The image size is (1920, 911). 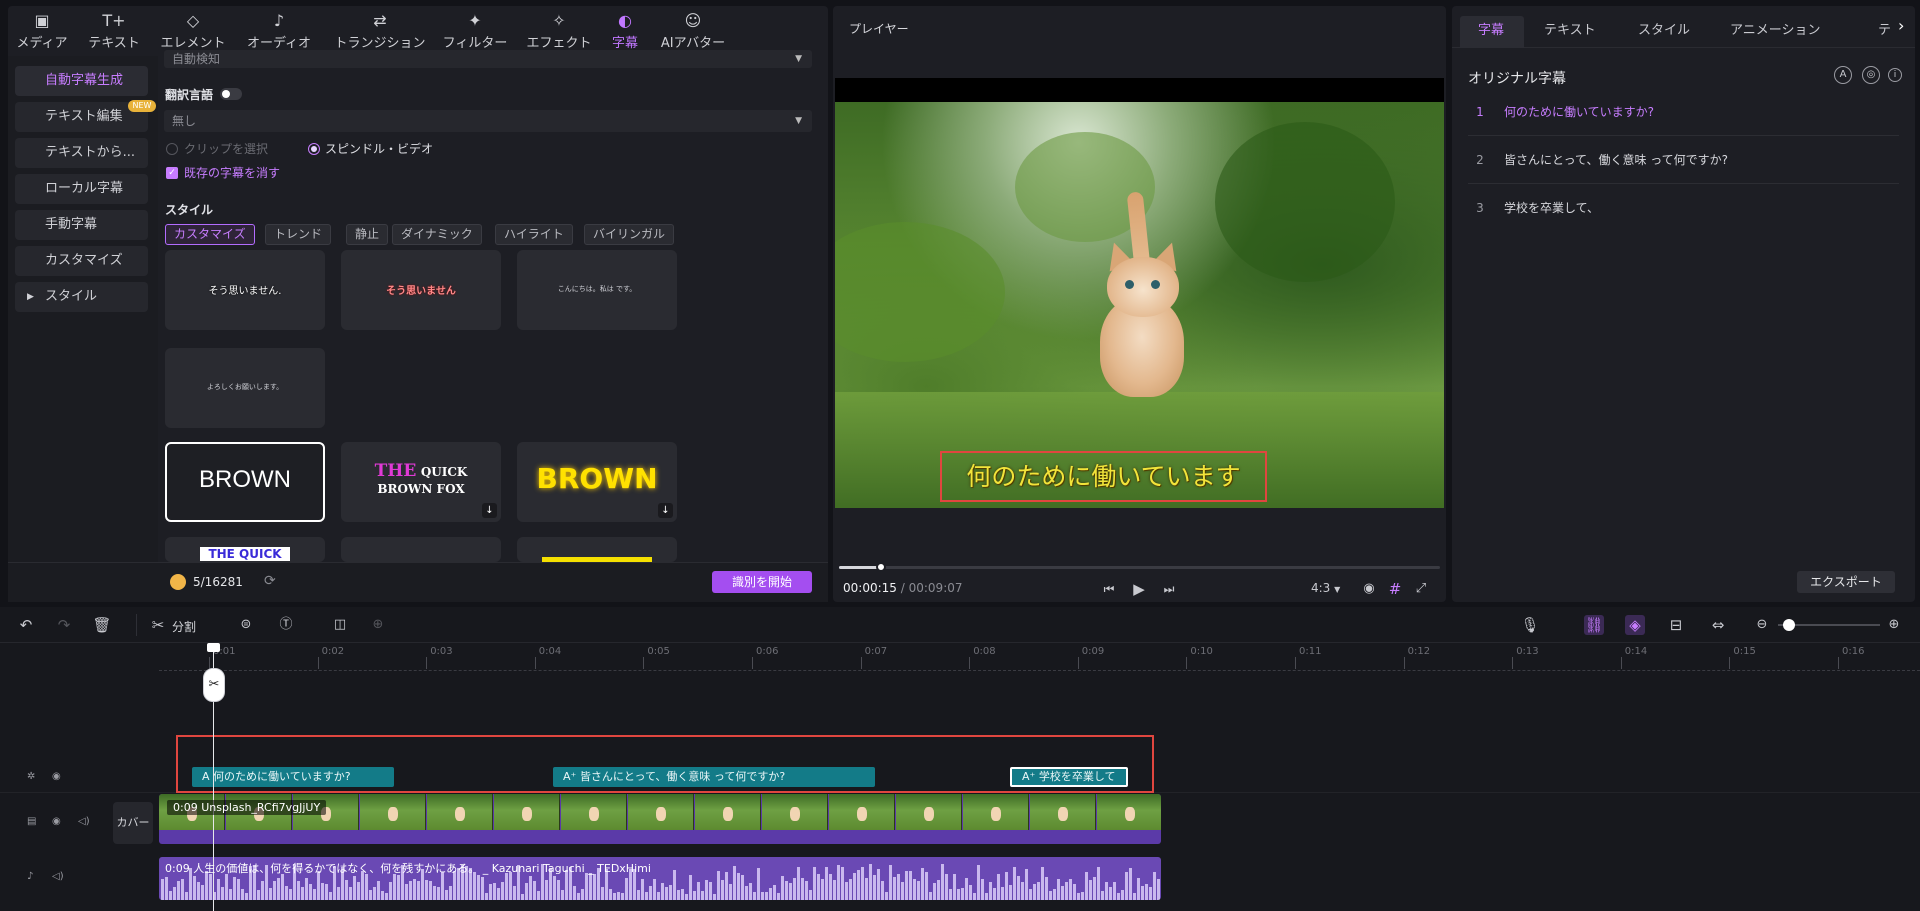 What do you see at coordinates (1395, 589) in the screenshot?
I see `grid-icon: #` at bounding box center [1395, 589].